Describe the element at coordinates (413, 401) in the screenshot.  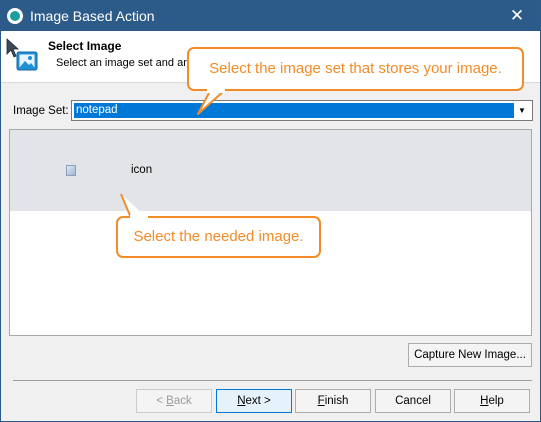
I see `cancel-button: Cancel` at that location.